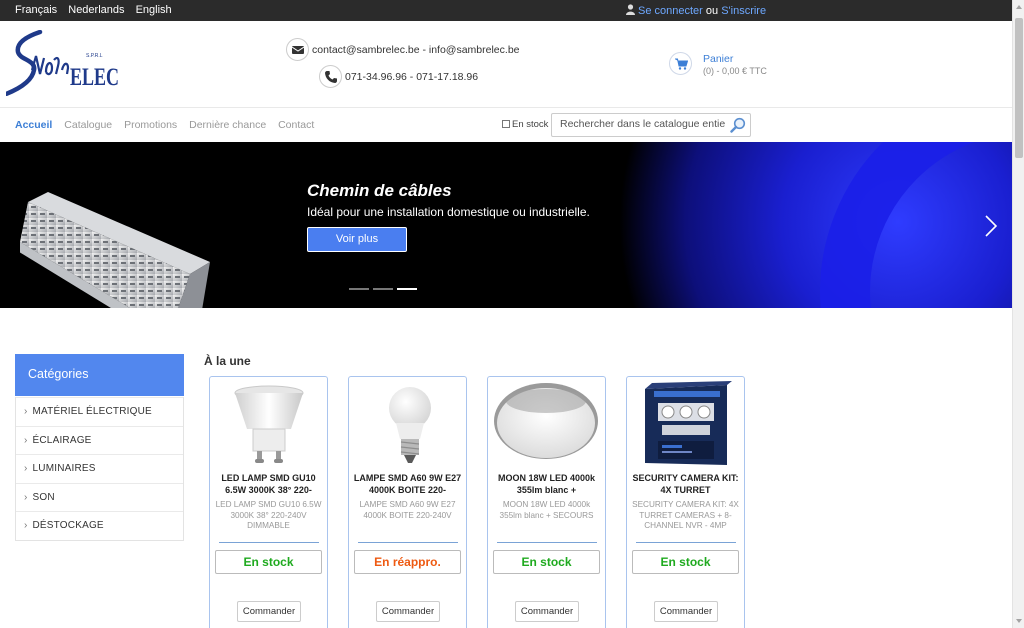 This screenshot has height=628, width=1024. I want to click on carousel-indicators, so click(385, 295).